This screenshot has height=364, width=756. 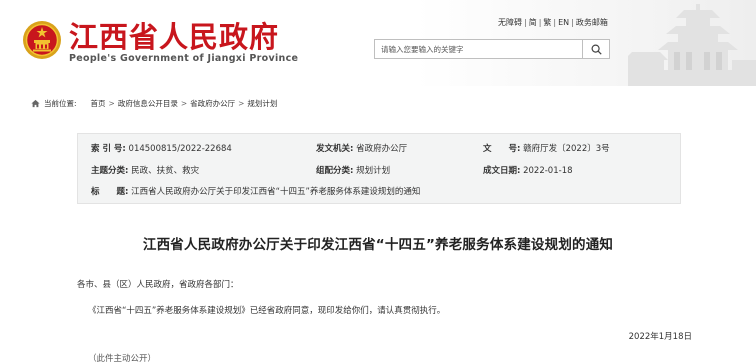 I want to click on category-value: 规划计划, so click(x=373, y=171).